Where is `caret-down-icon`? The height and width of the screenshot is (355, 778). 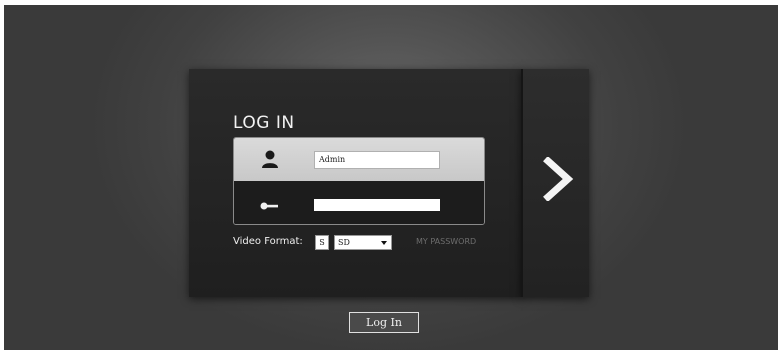 caret-down-icon is located at coordinates (384, 243).